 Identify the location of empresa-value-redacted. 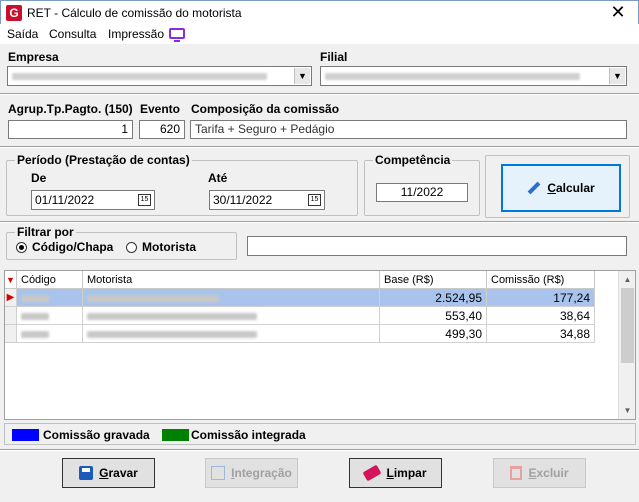
(139, 76).